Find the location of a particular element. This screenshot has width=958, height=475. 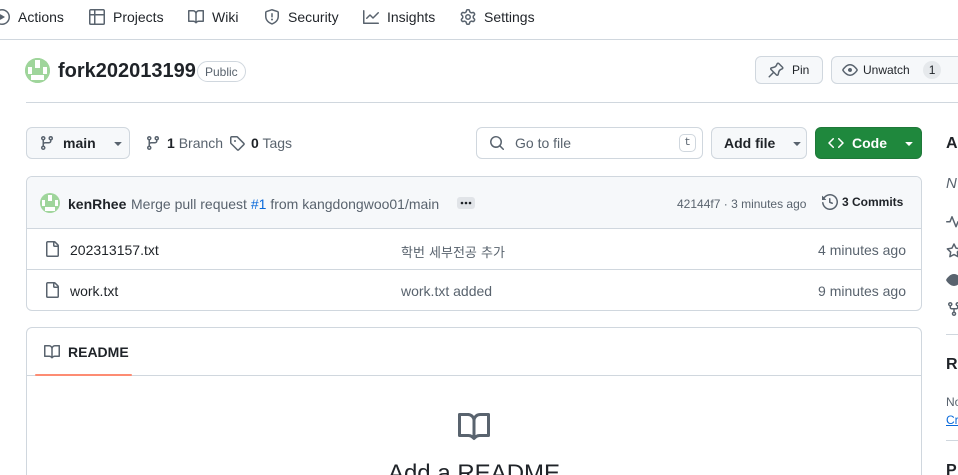

code-label: Code is located at coordinates (869, 143).